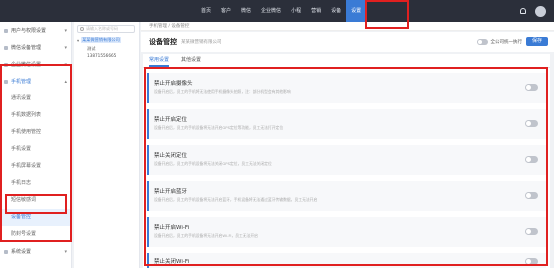 The image size is (554, 268). I want to click on topnav-marketing: 营销, so click(316, 11).